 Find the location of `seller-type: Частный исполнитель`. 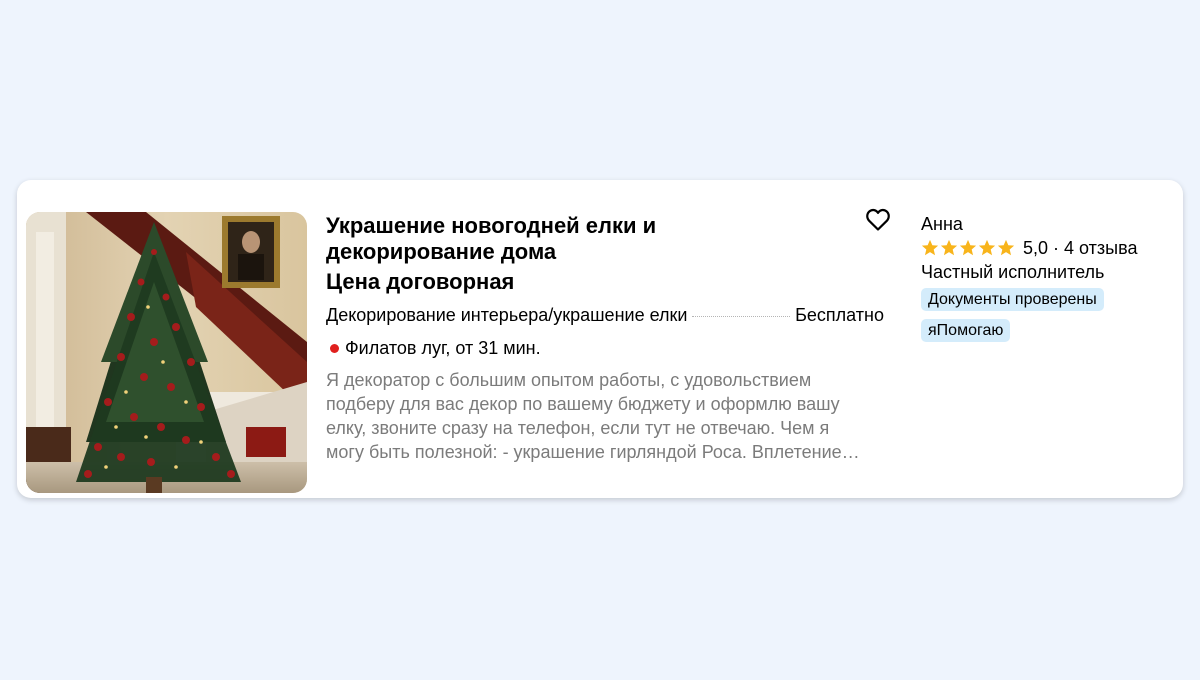

seller-type: Частный исполнитель is located at coordinates (1013, 272).